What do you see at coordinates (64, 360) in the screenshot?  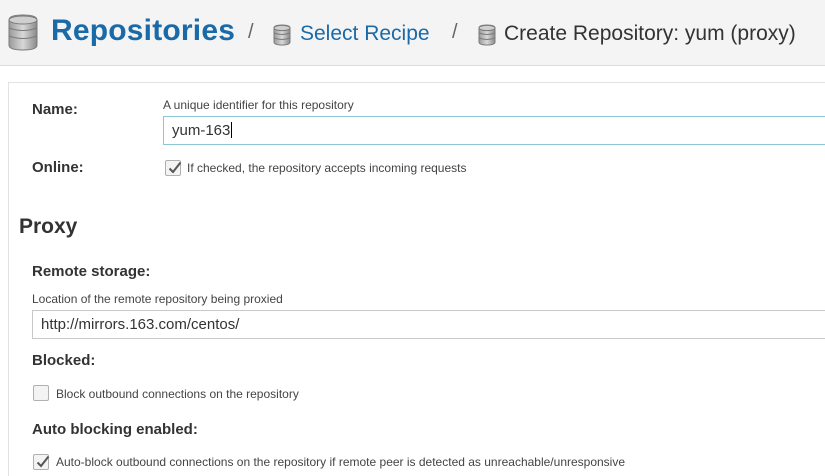 I see `blocked-label: Blocked:` at bounding box center [64, 360].